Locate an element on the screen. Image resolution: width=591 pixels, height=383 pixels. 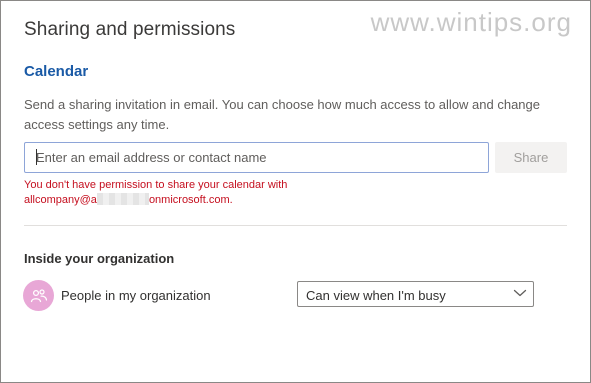
organization-item-label: People in my organization is located at coordinates (136, 295).